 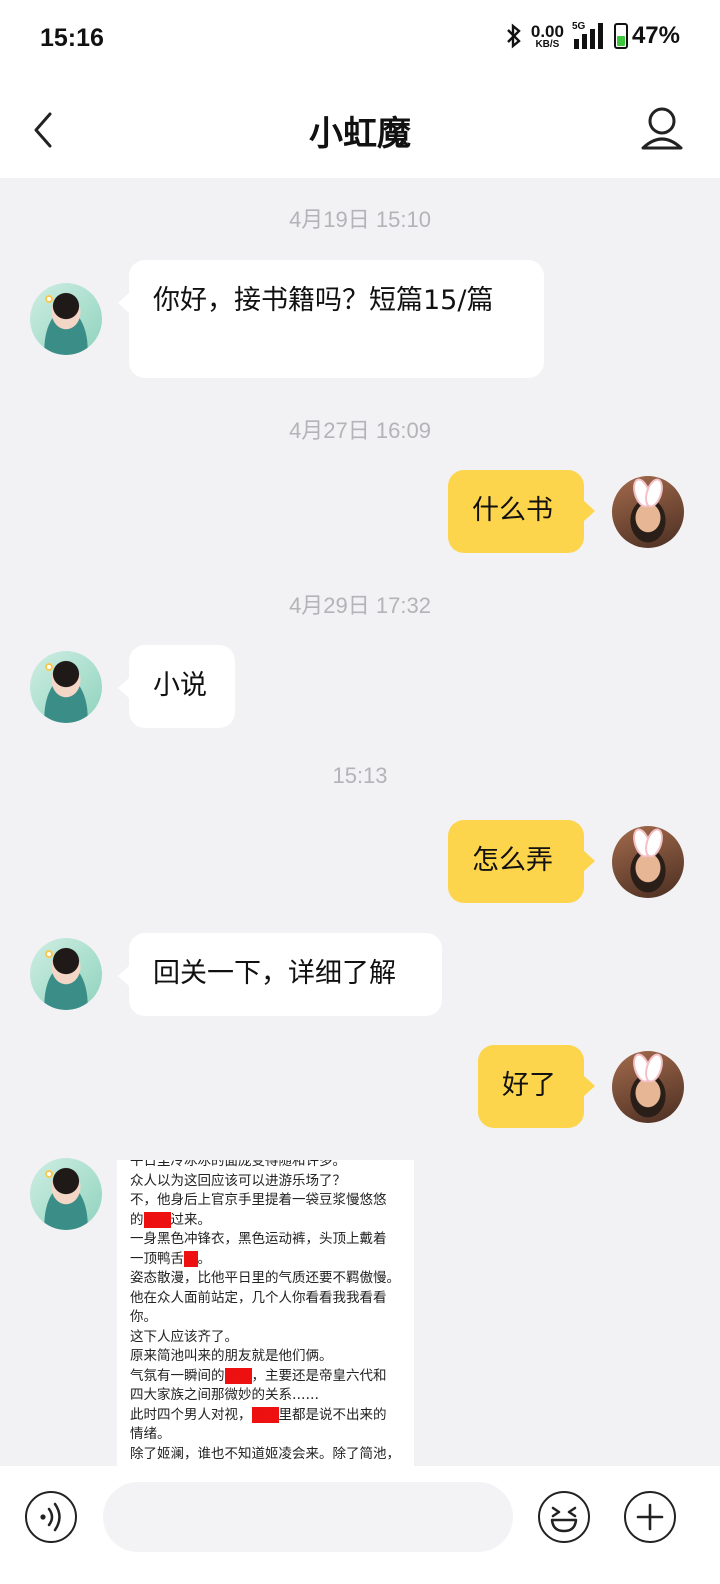 What do you see at coordinates (547, 31) in the screenshot?
I see `net-speed-value: 0.00` at bounding box center [547, 31].